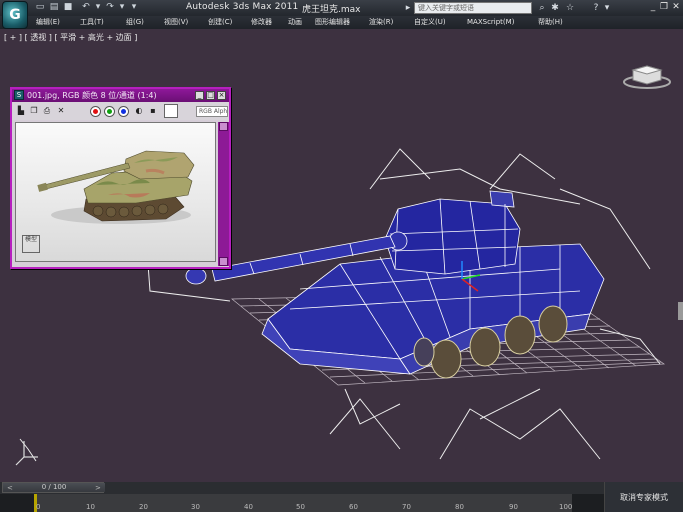 This screenshot has height=512, width=683. What do you see at coordinates (490, 22) in the screenshot?
I see `menu-maxscript: MAXScript(M)` at bounding box center [490, 22].